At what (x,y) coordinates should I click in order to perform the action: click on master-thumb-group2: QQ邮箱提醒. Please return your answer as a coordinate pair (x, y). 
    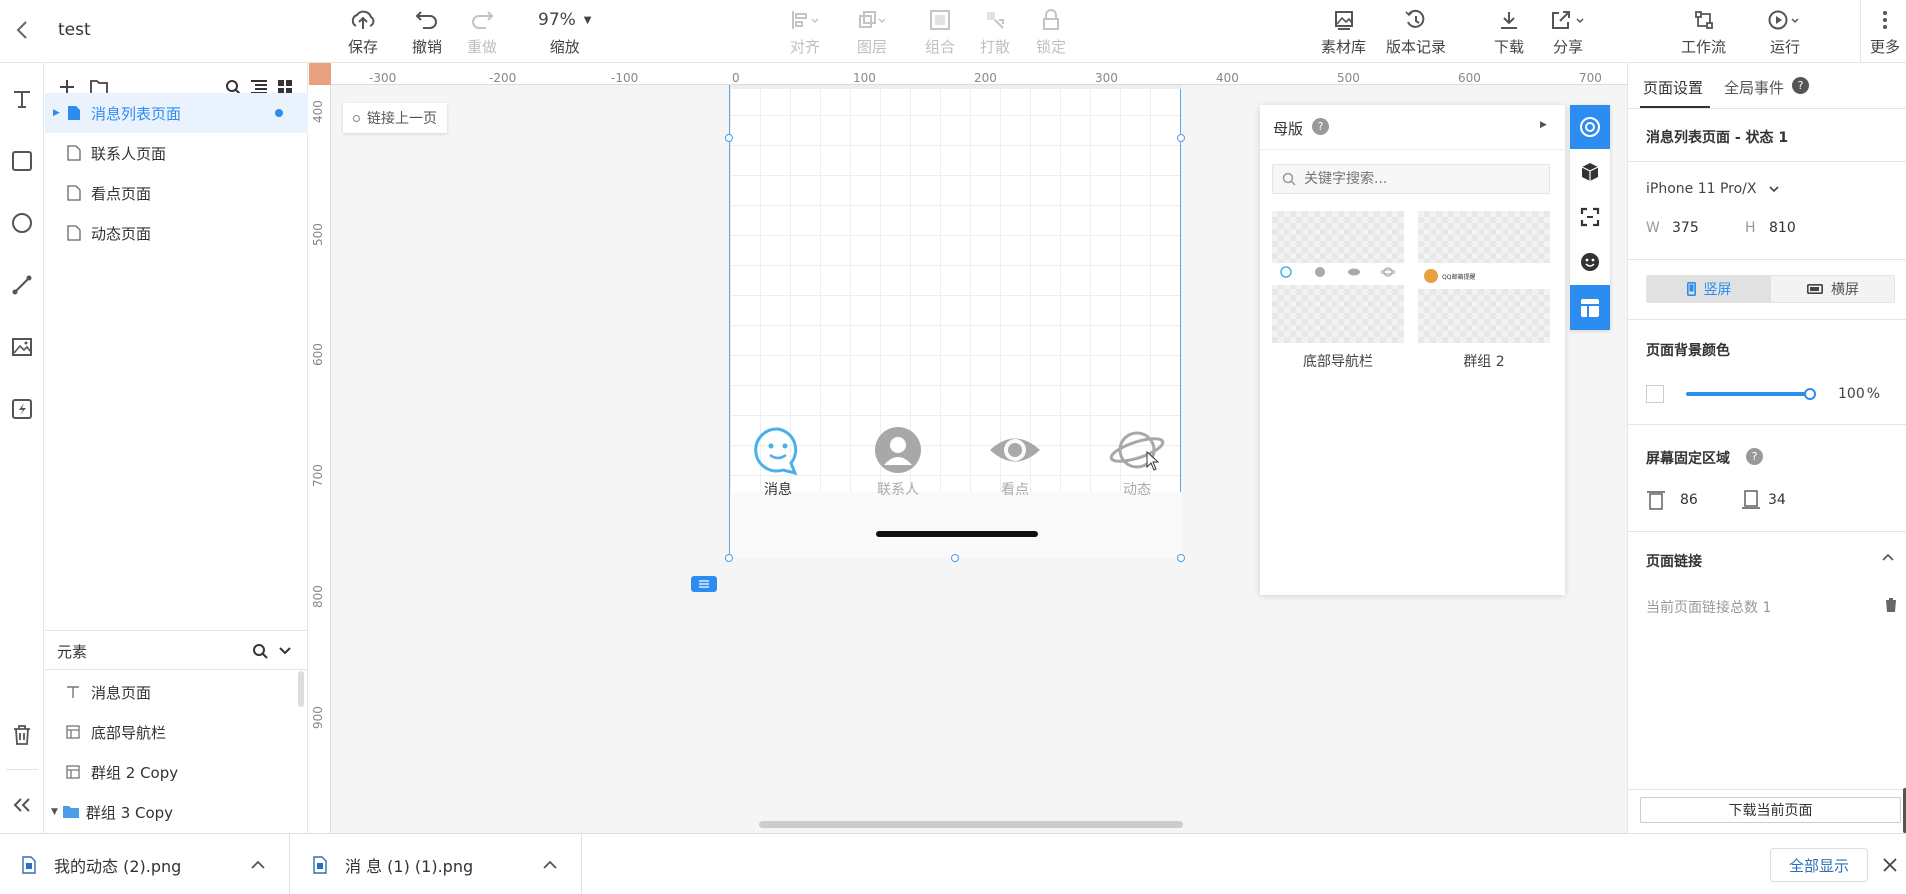
    Looking at the image, I should click on (1484, 277).